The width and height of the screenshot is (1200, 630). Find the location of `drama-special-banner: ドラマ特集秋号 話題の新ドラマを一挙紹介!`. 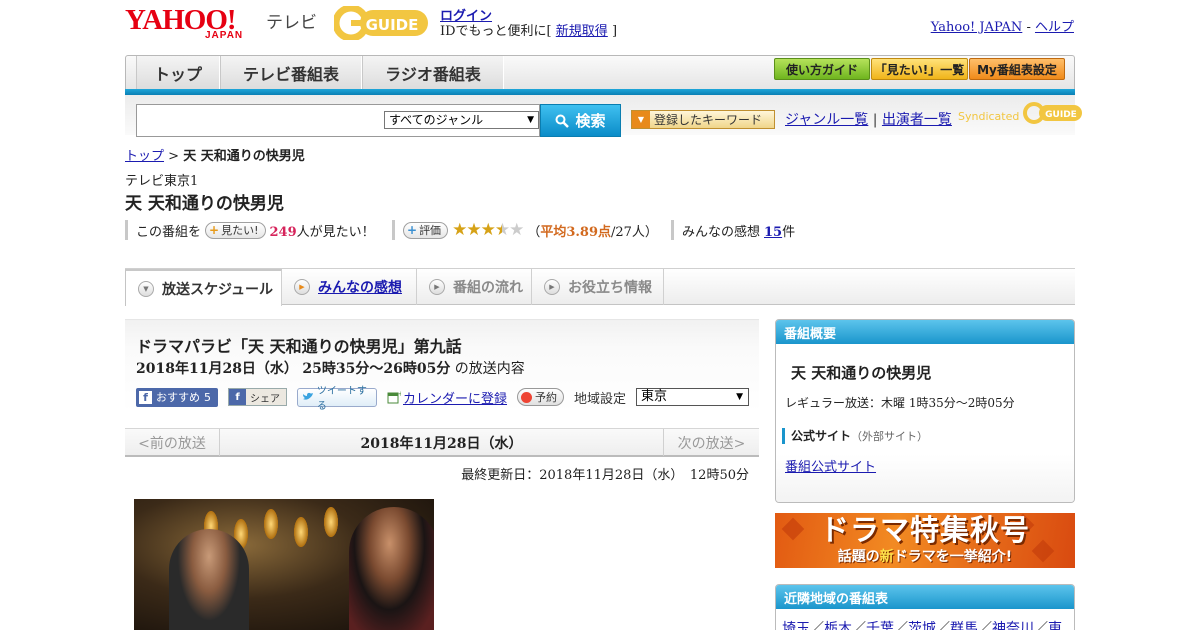

drama-special-banner: ドラマ特集秋号 話題の新ドラマを一挙紹介! is located at coordinates (925, 540).